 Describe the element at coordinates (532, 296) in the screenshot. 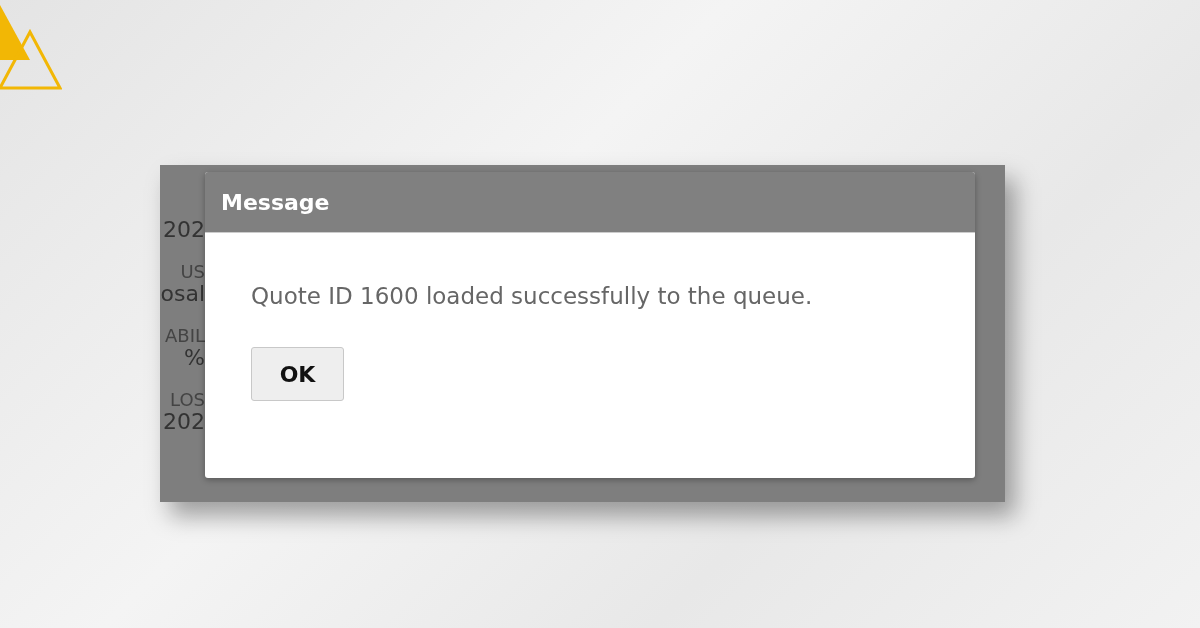

I see `dialog-message: Quote ID 1600 loaded successfully to the queue.` at that location.